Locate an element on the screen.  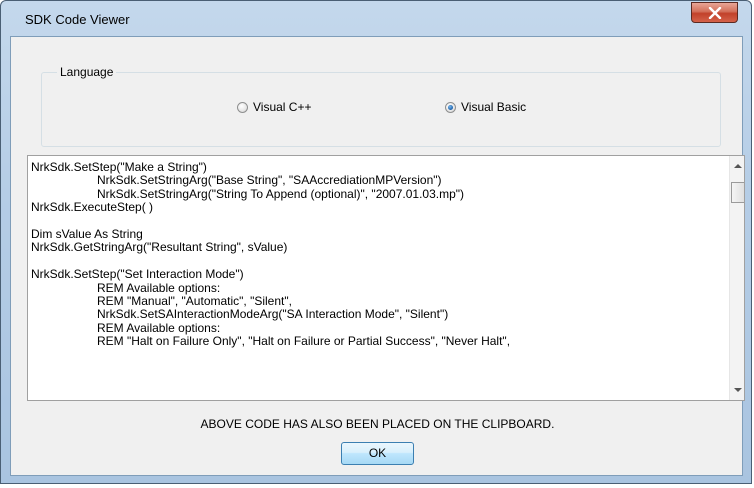
close-button is located at coordinates (714, 12).